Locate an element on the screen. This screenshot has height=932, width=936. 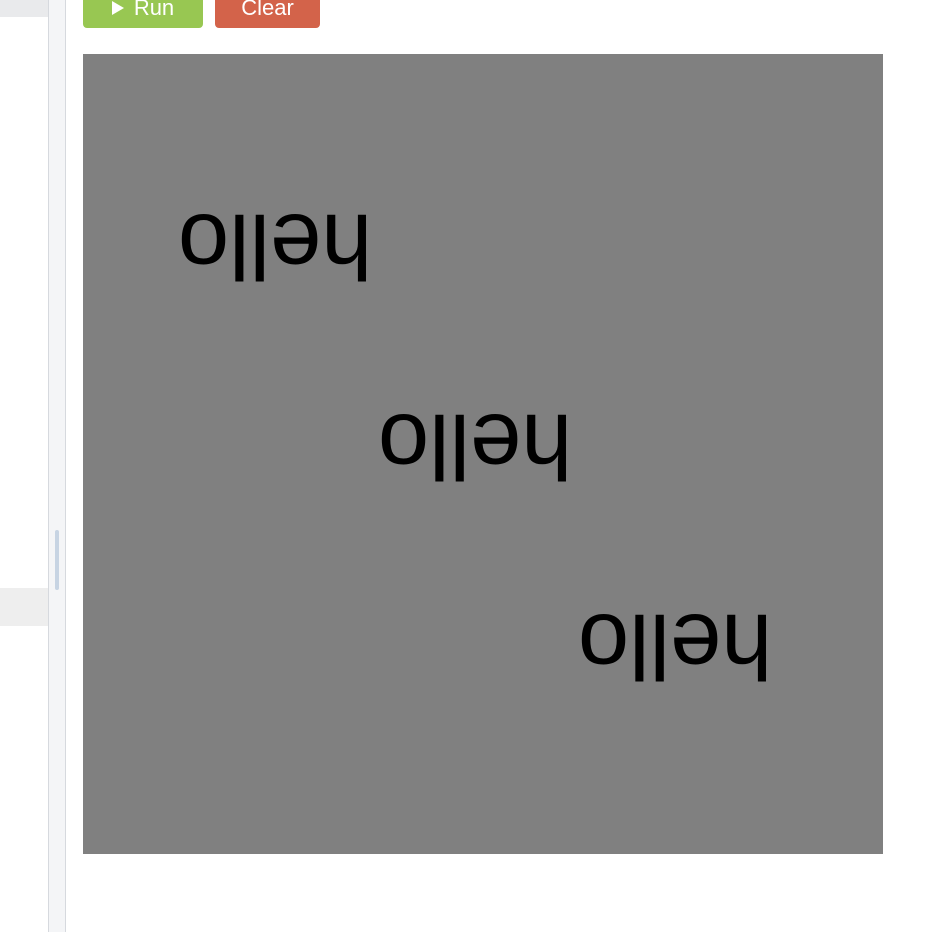
run-button-label: Run is located at coordinates (154, 10).